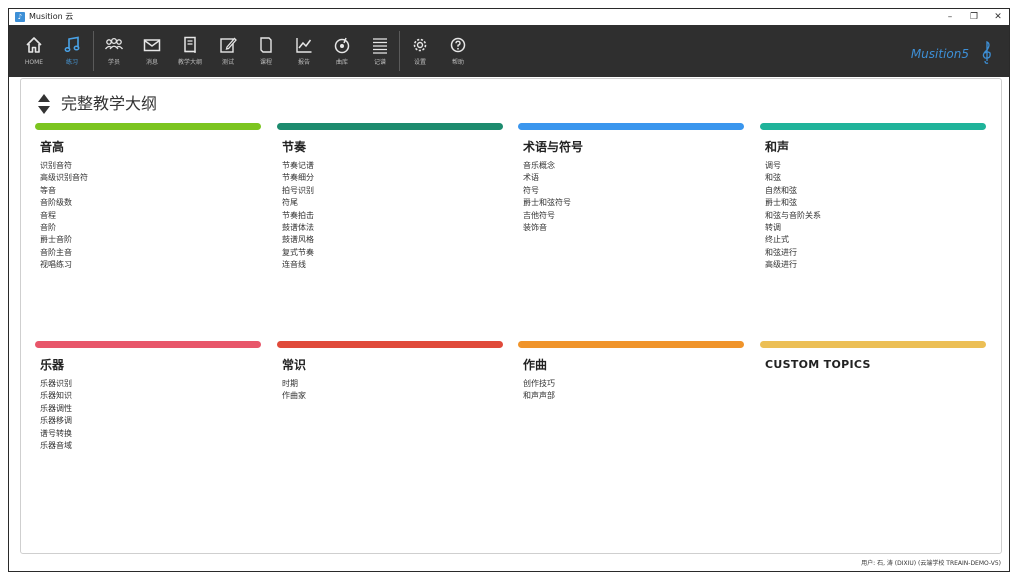 This screenshot has height=580, width=1018. Describe the element at coordinates (44, 104) in the screenshot. I see `sort-icon` at that location.